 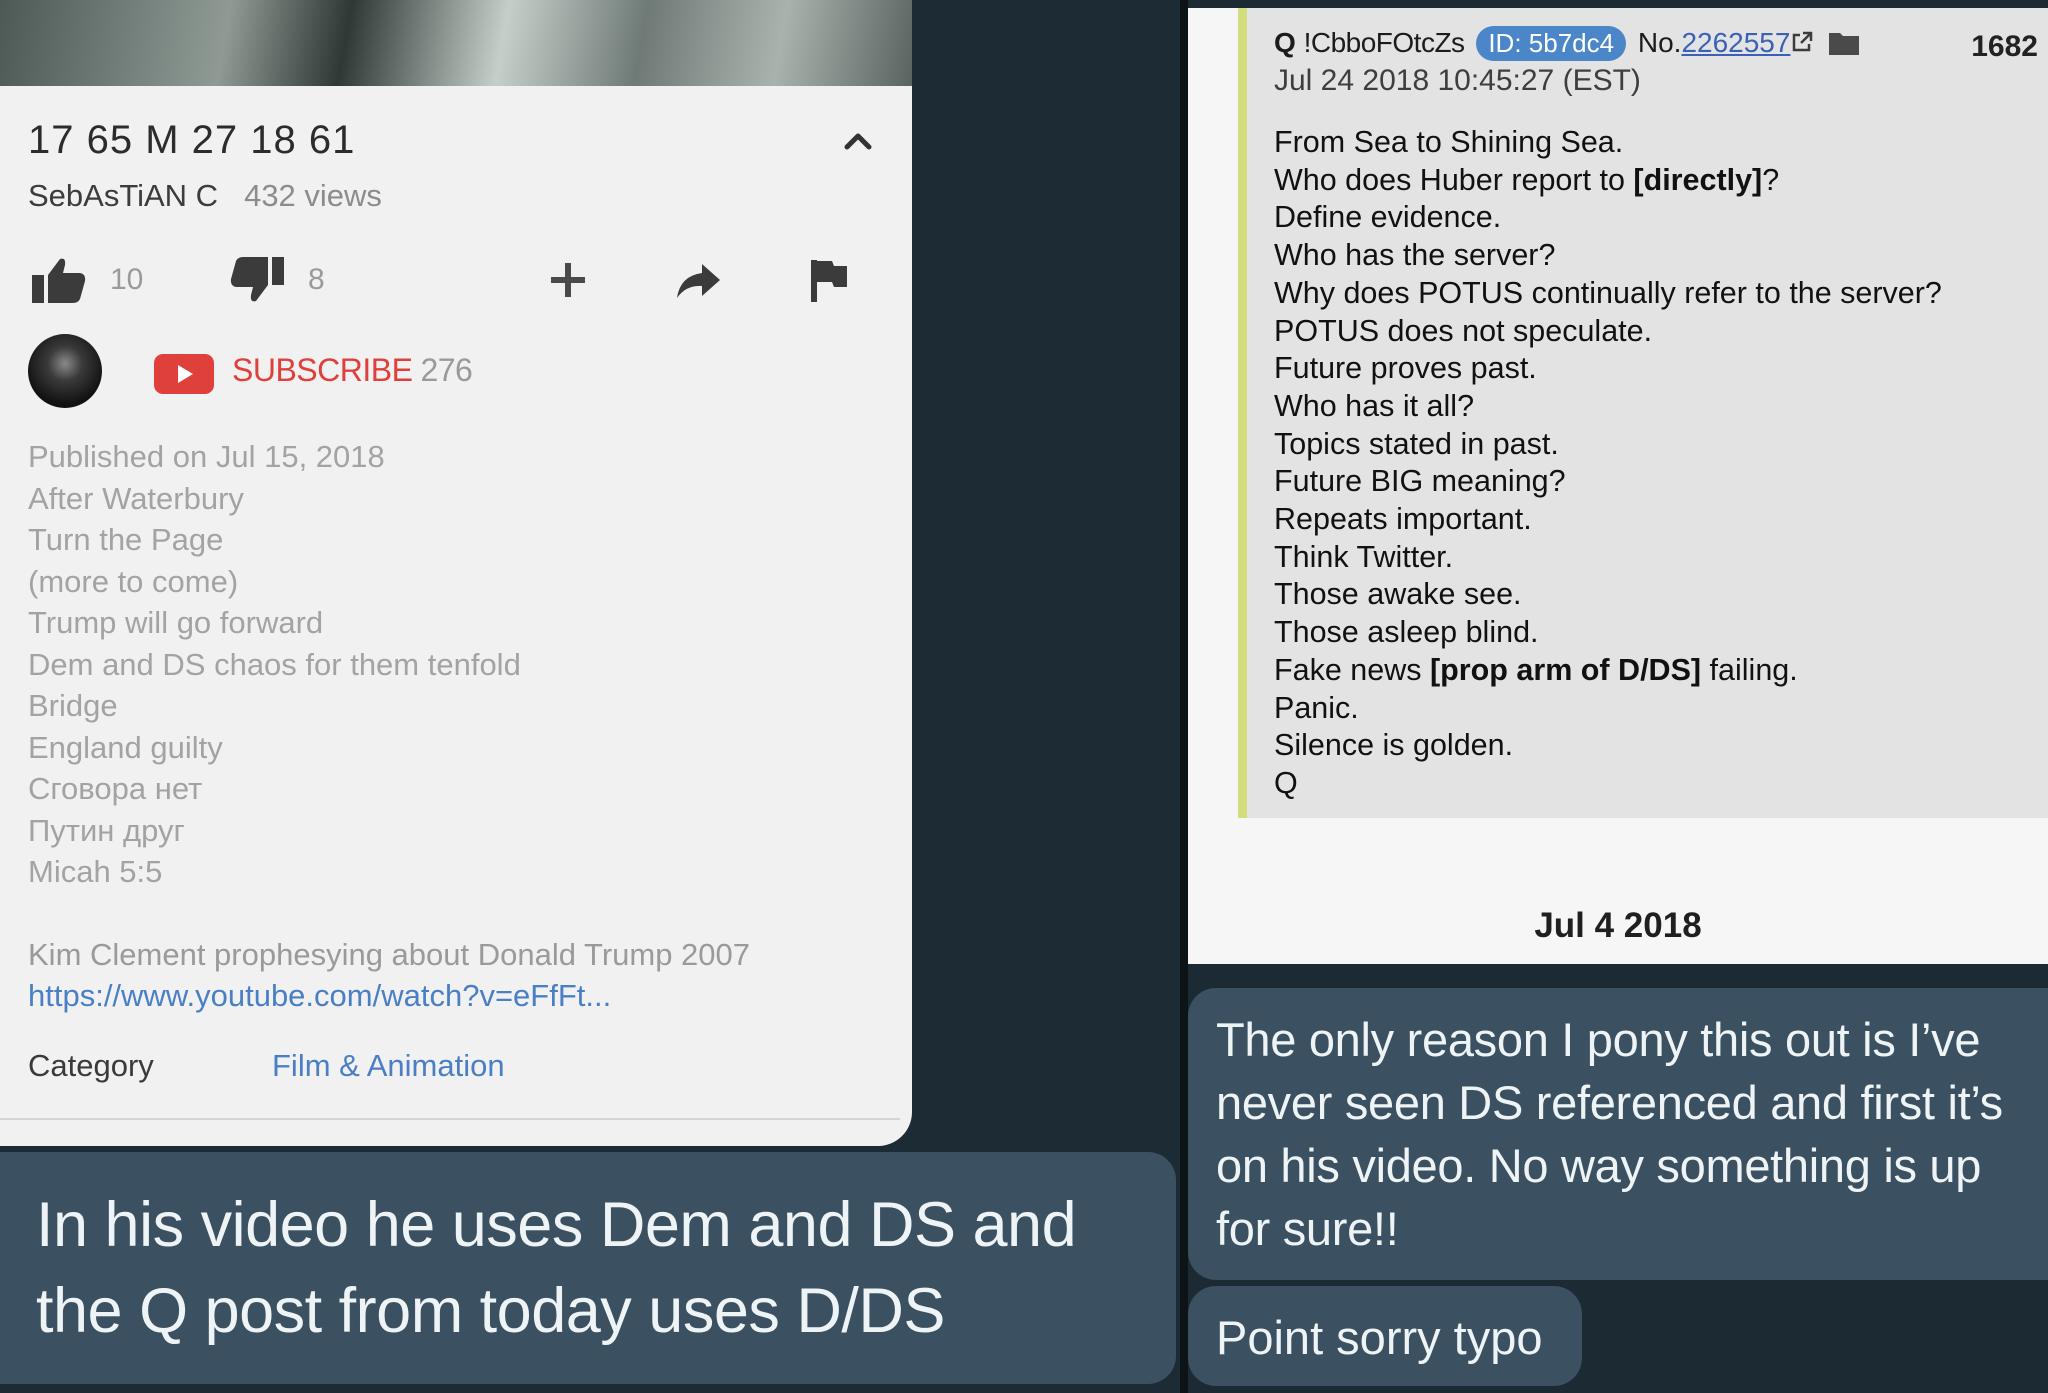 What do you see at coordinates (1698, 179) in the screenshot?
I see `post-line-bold: [directly]` at bounding box center [1698, 179].